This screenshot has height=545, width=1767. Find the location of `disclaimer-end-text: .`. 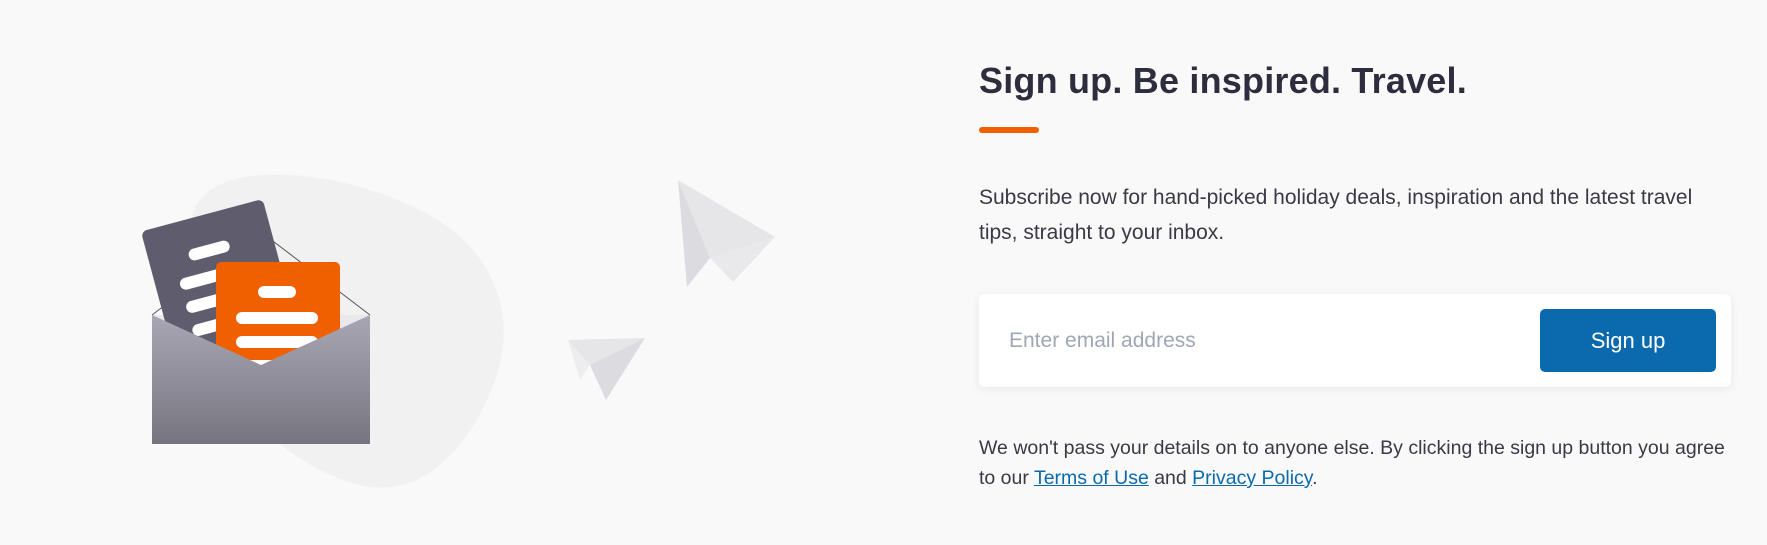

disclaimer-end-text: . is located at coordinates (1315, 478).